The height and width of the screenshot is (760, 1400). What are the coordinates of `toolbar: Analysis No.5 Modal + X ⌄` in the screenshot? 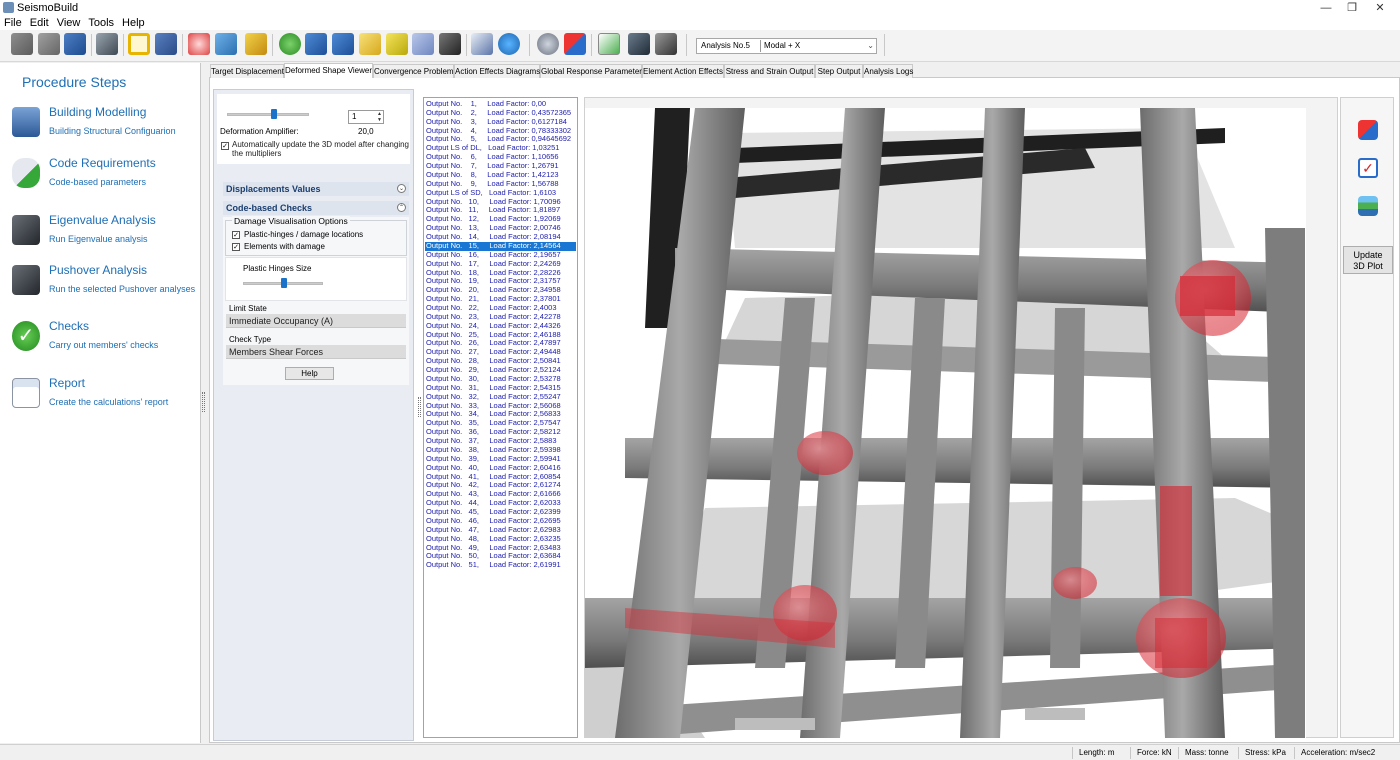 It's located at (700, 46).